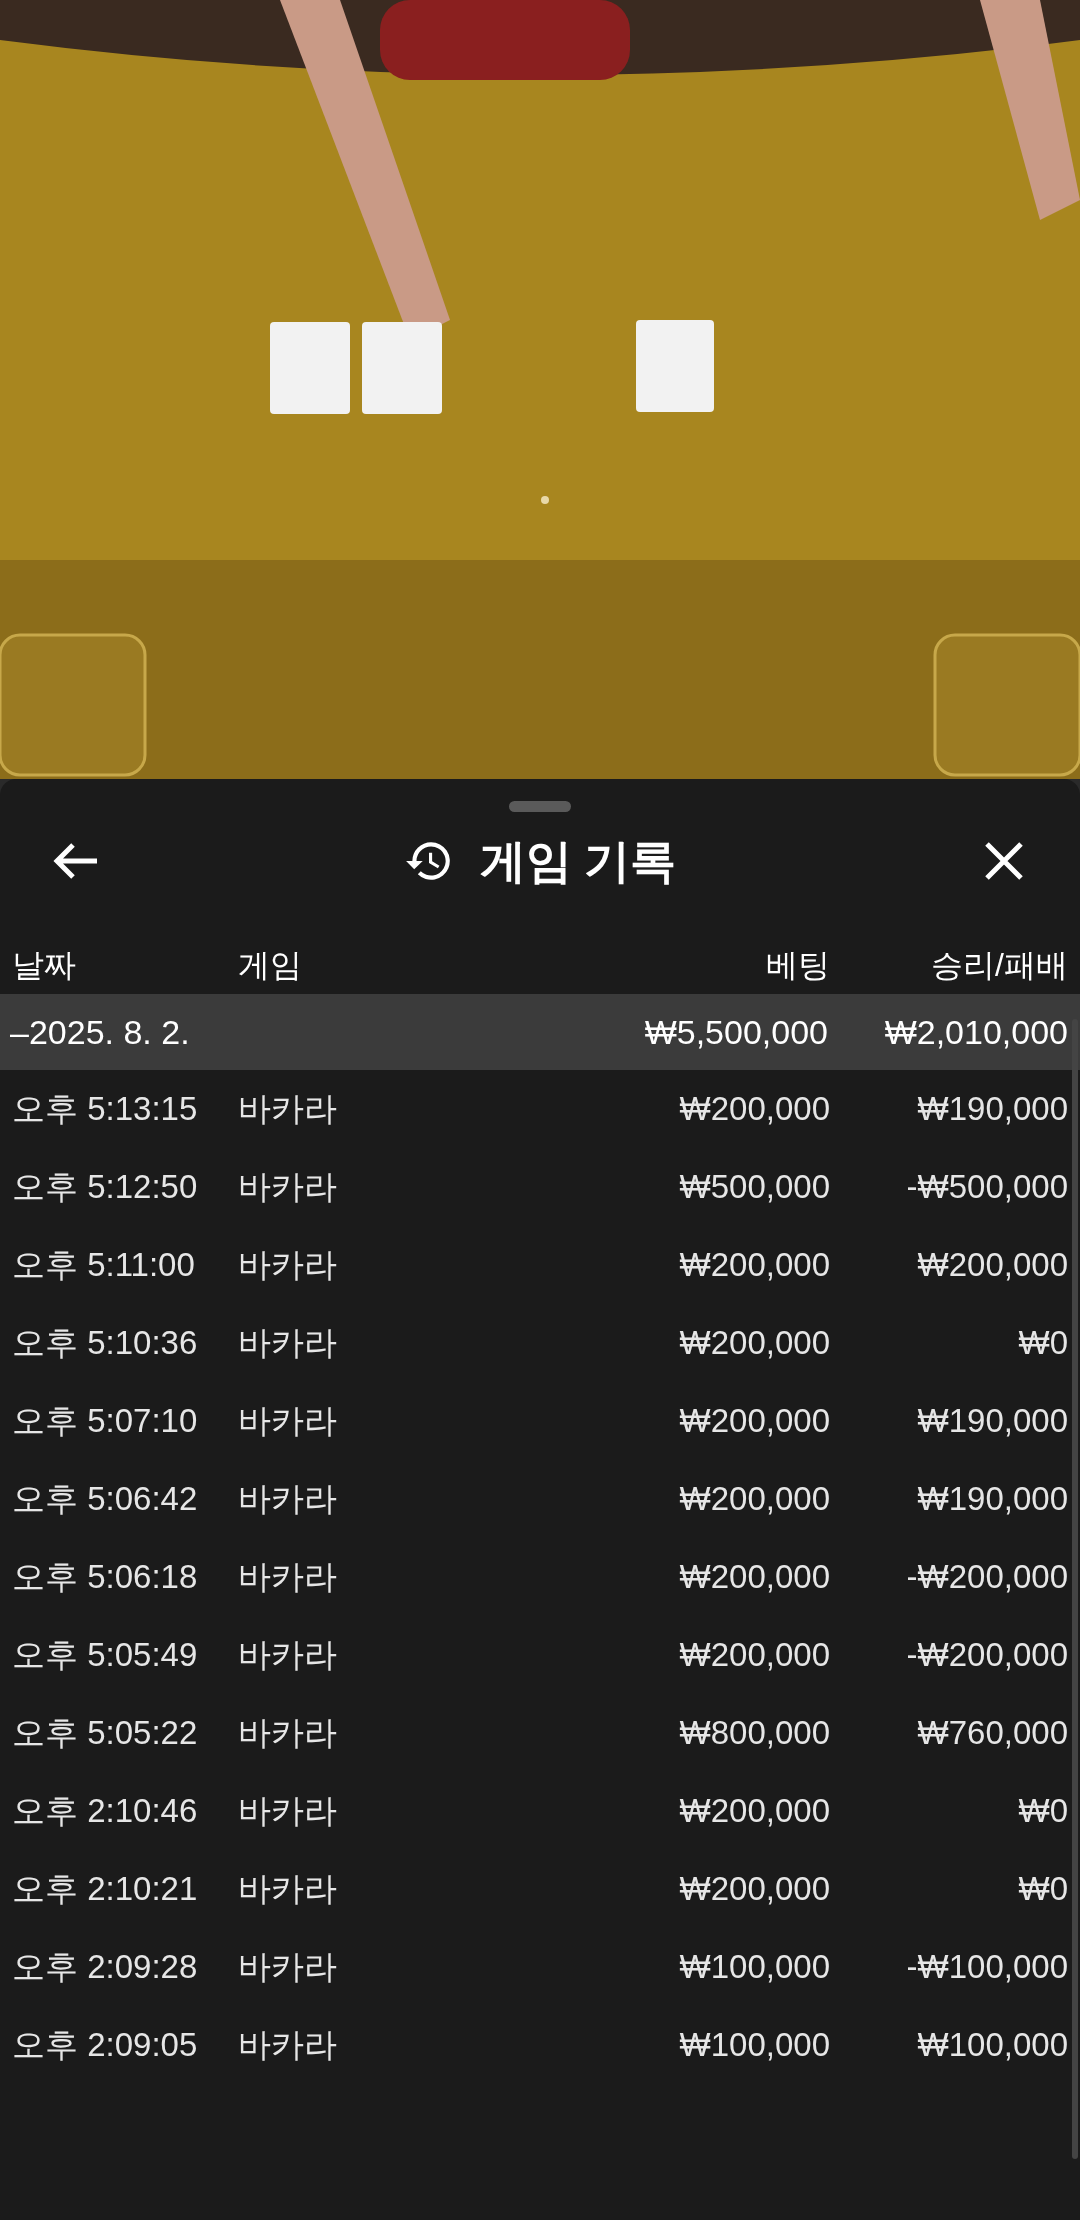  Describe the element at coordinates (270, 965) in the screenshot. I see `column-header: 게임` at that location.